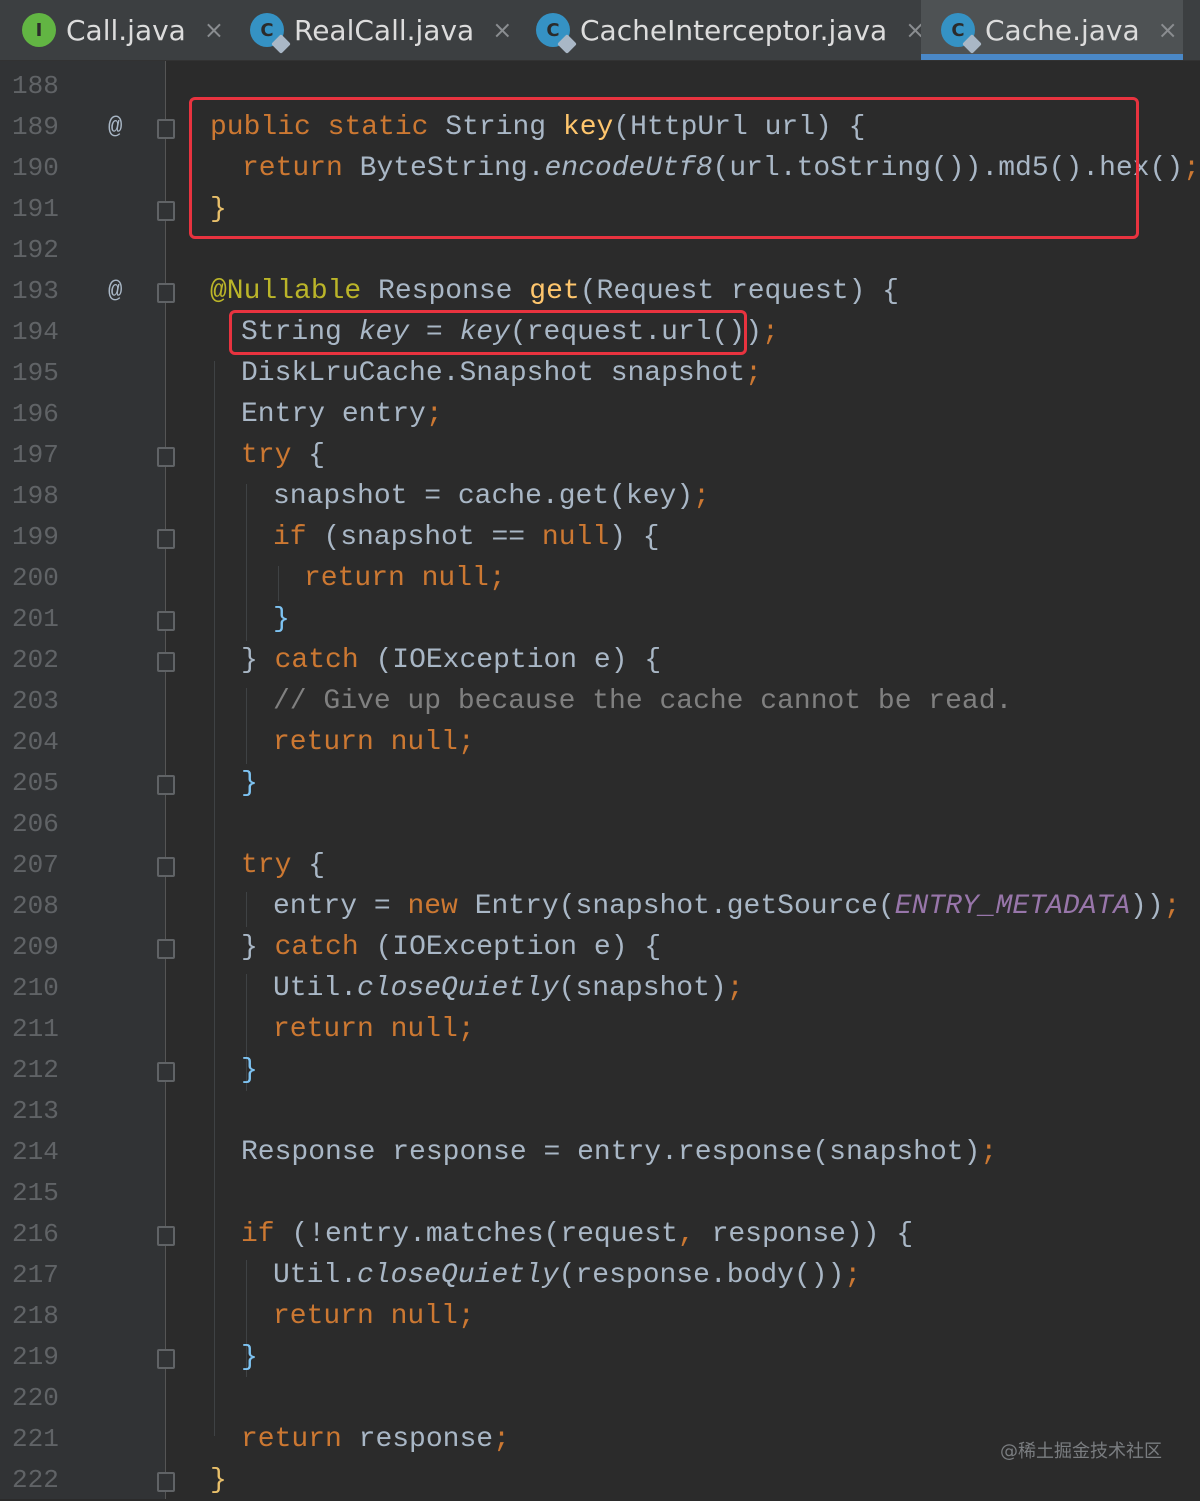 The image size is (1200, 1501). Describe the element at coordinates (1052, 30) in the screenshot. I see `tab-cache-java: C Cache.java ×` at that location.